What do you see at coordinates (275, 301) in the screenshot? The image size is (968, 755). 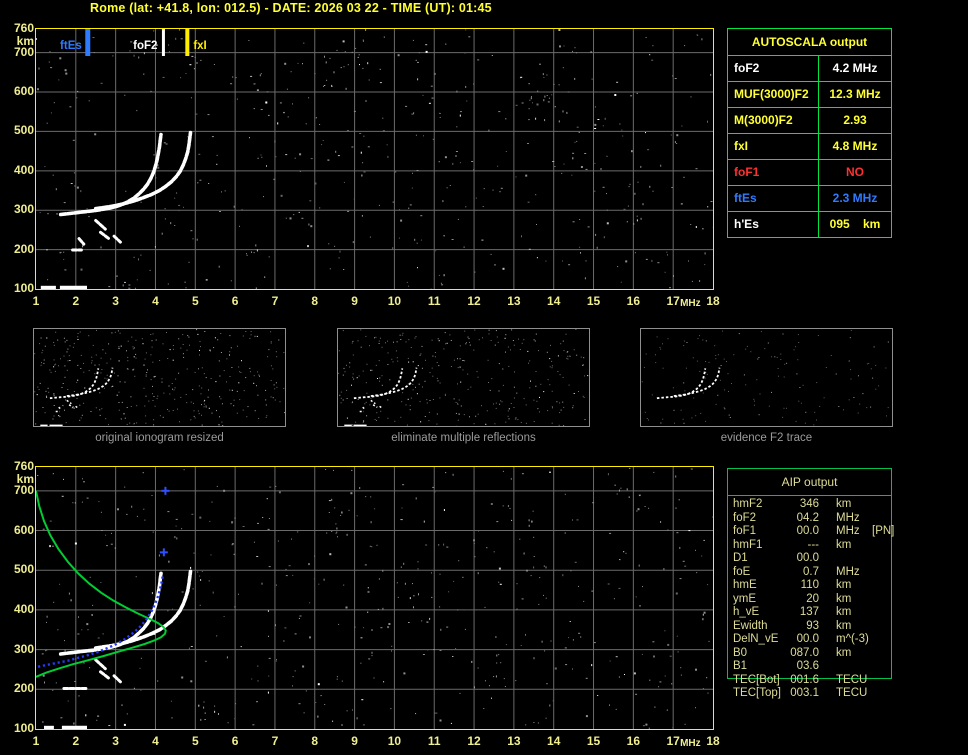 I see `x-tick-label: 7` at bounding box center [275, 301].